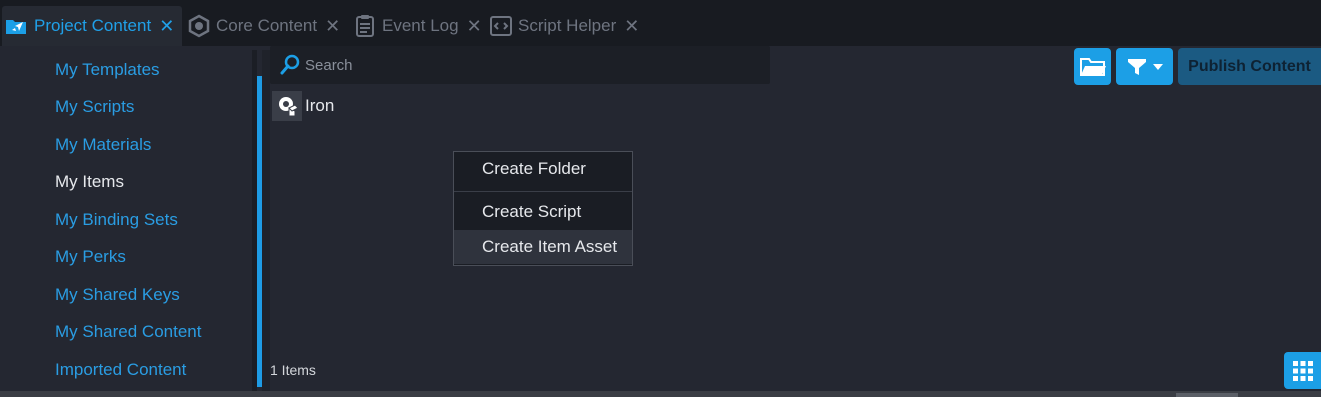  I want to click on publish-content-button: Publish Content, so click(1249, 66).